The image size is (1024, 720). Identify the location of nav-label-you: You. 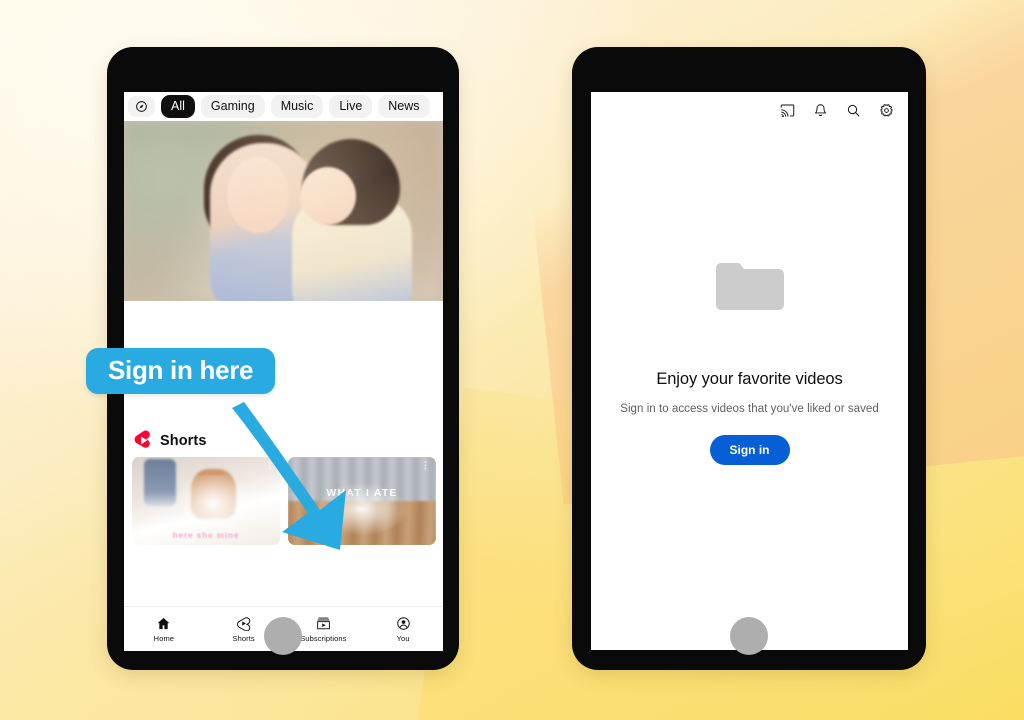
(403, 638).